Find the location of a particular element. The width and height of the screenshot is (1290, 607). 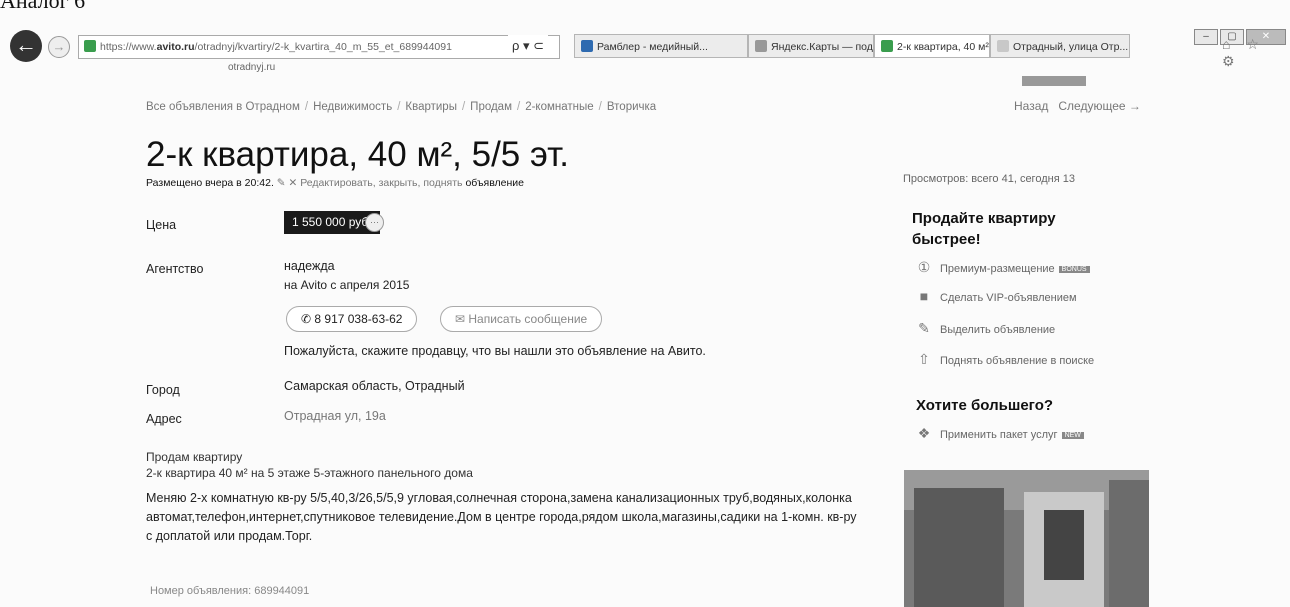

avito-tab-icon is located at coordinates (887, 46).